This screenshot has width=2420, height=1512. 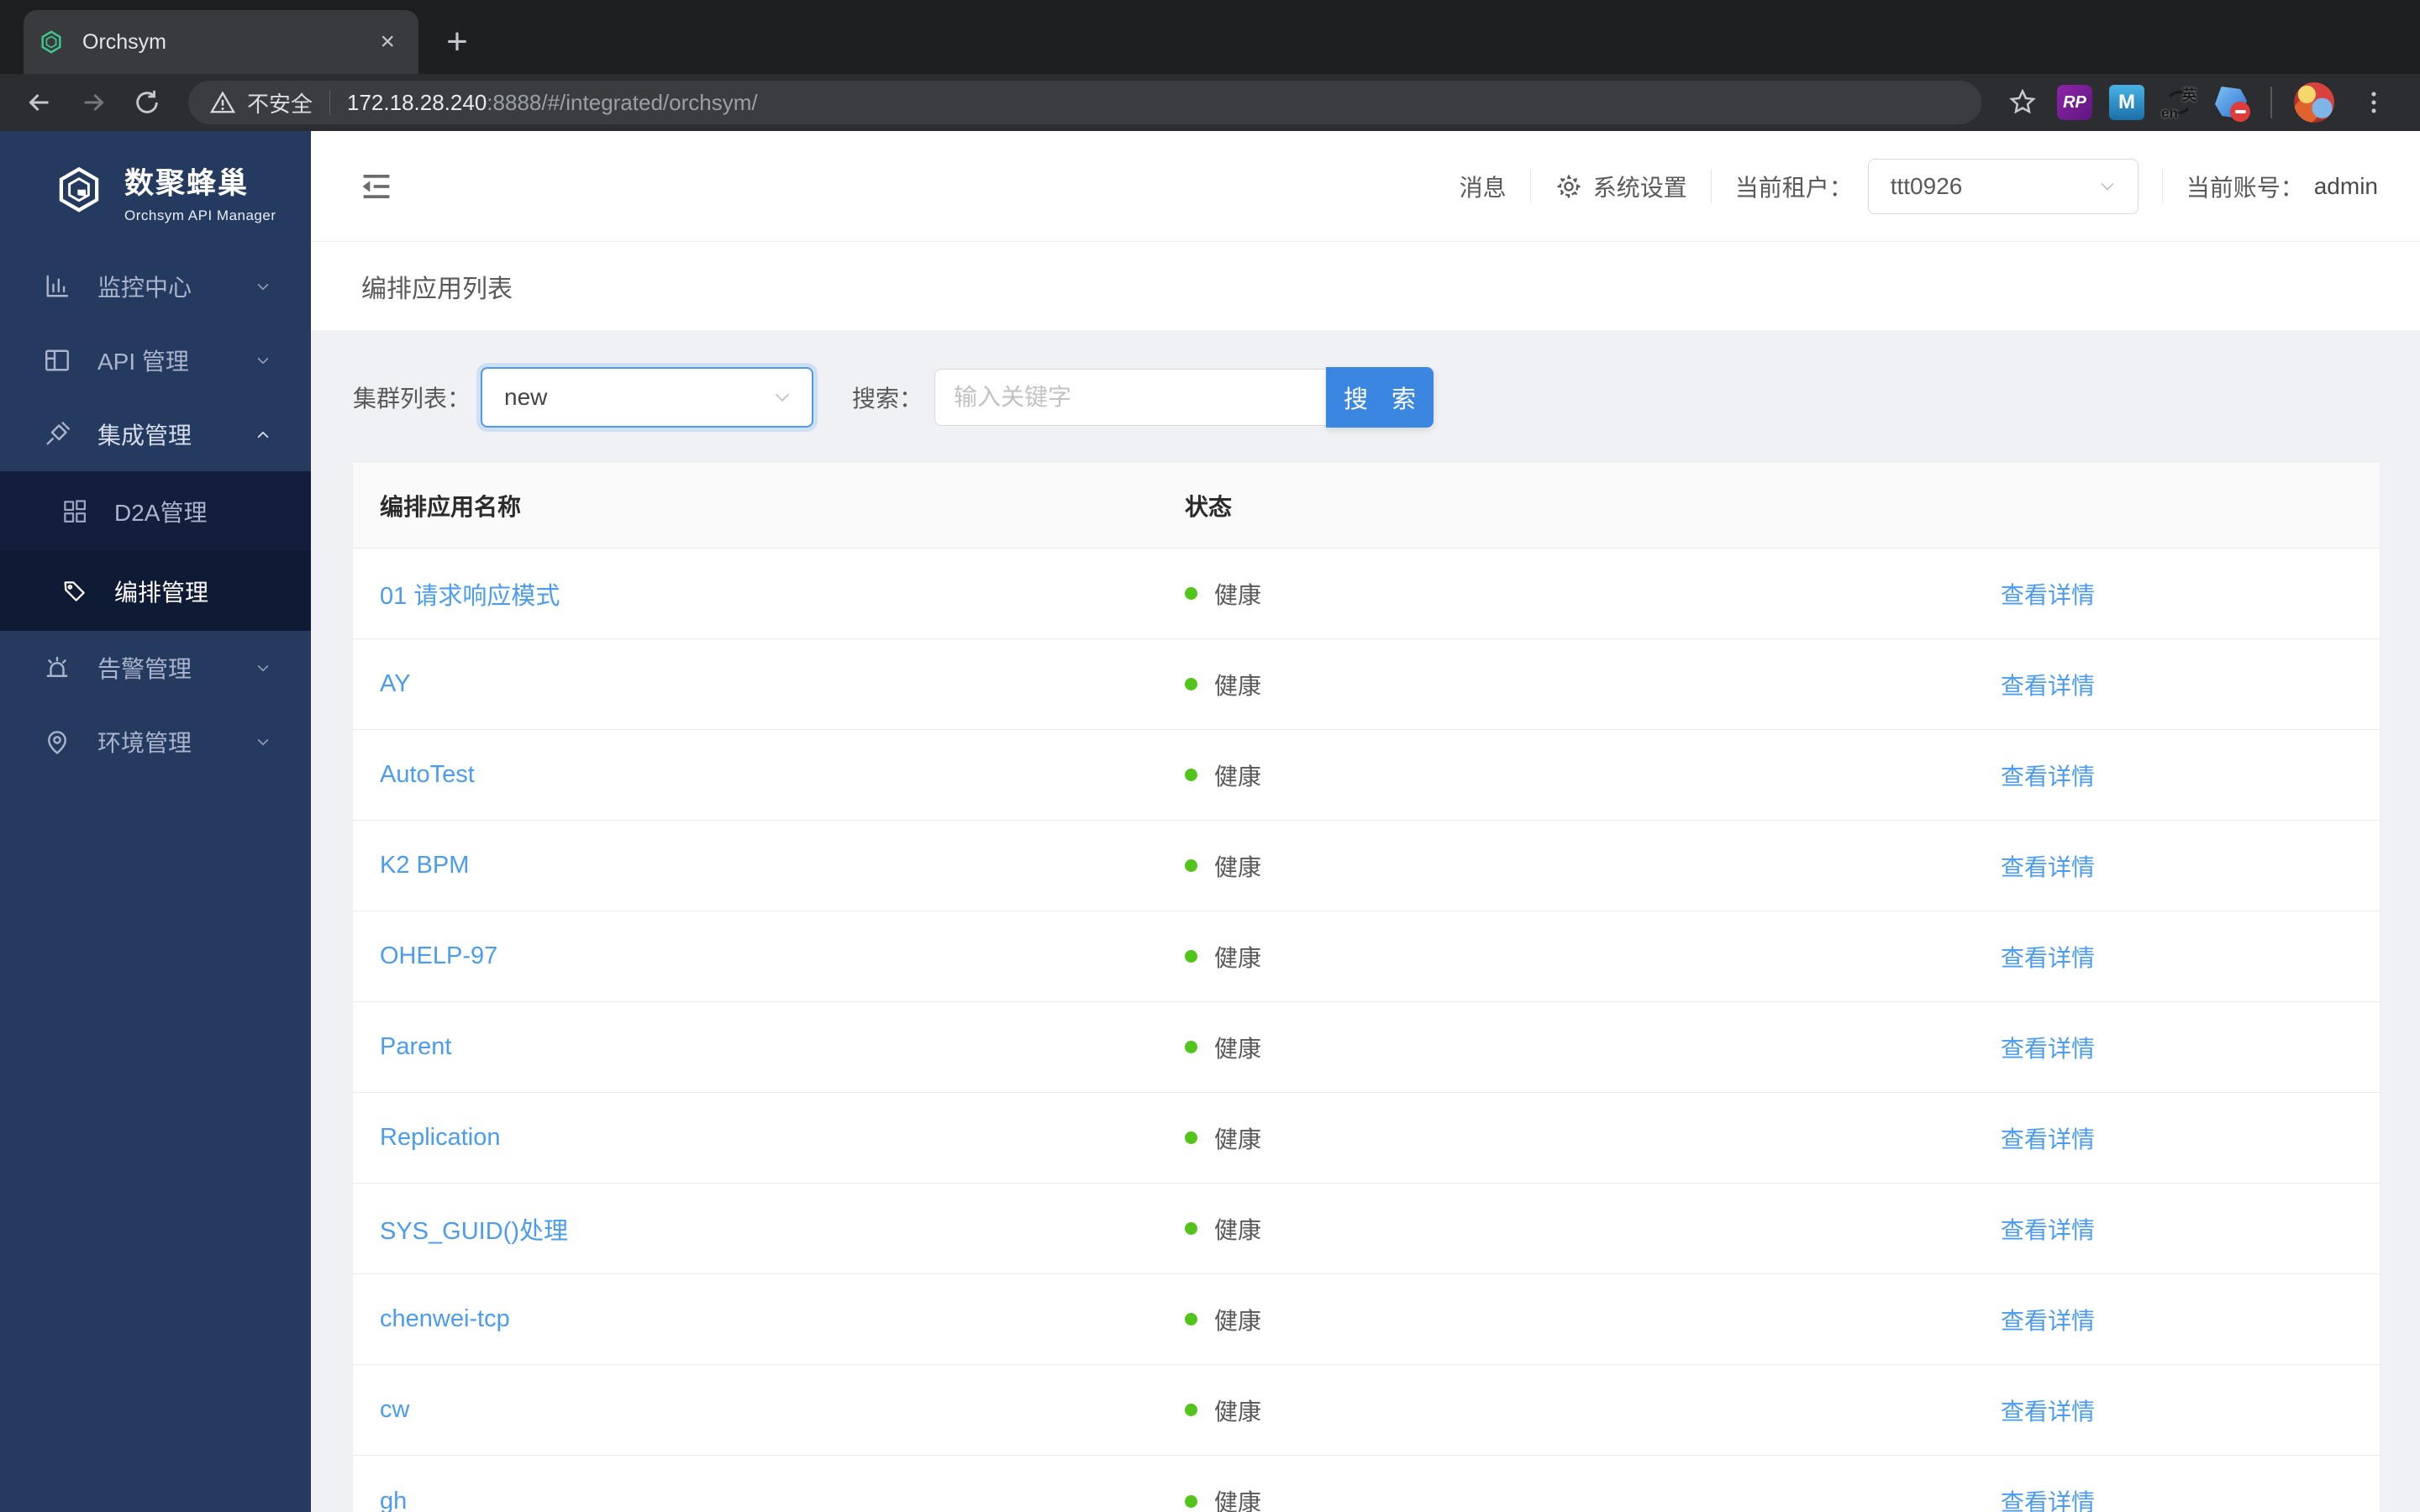 I want to click on search-button: 搜 索, so click(x=1380, y=397).